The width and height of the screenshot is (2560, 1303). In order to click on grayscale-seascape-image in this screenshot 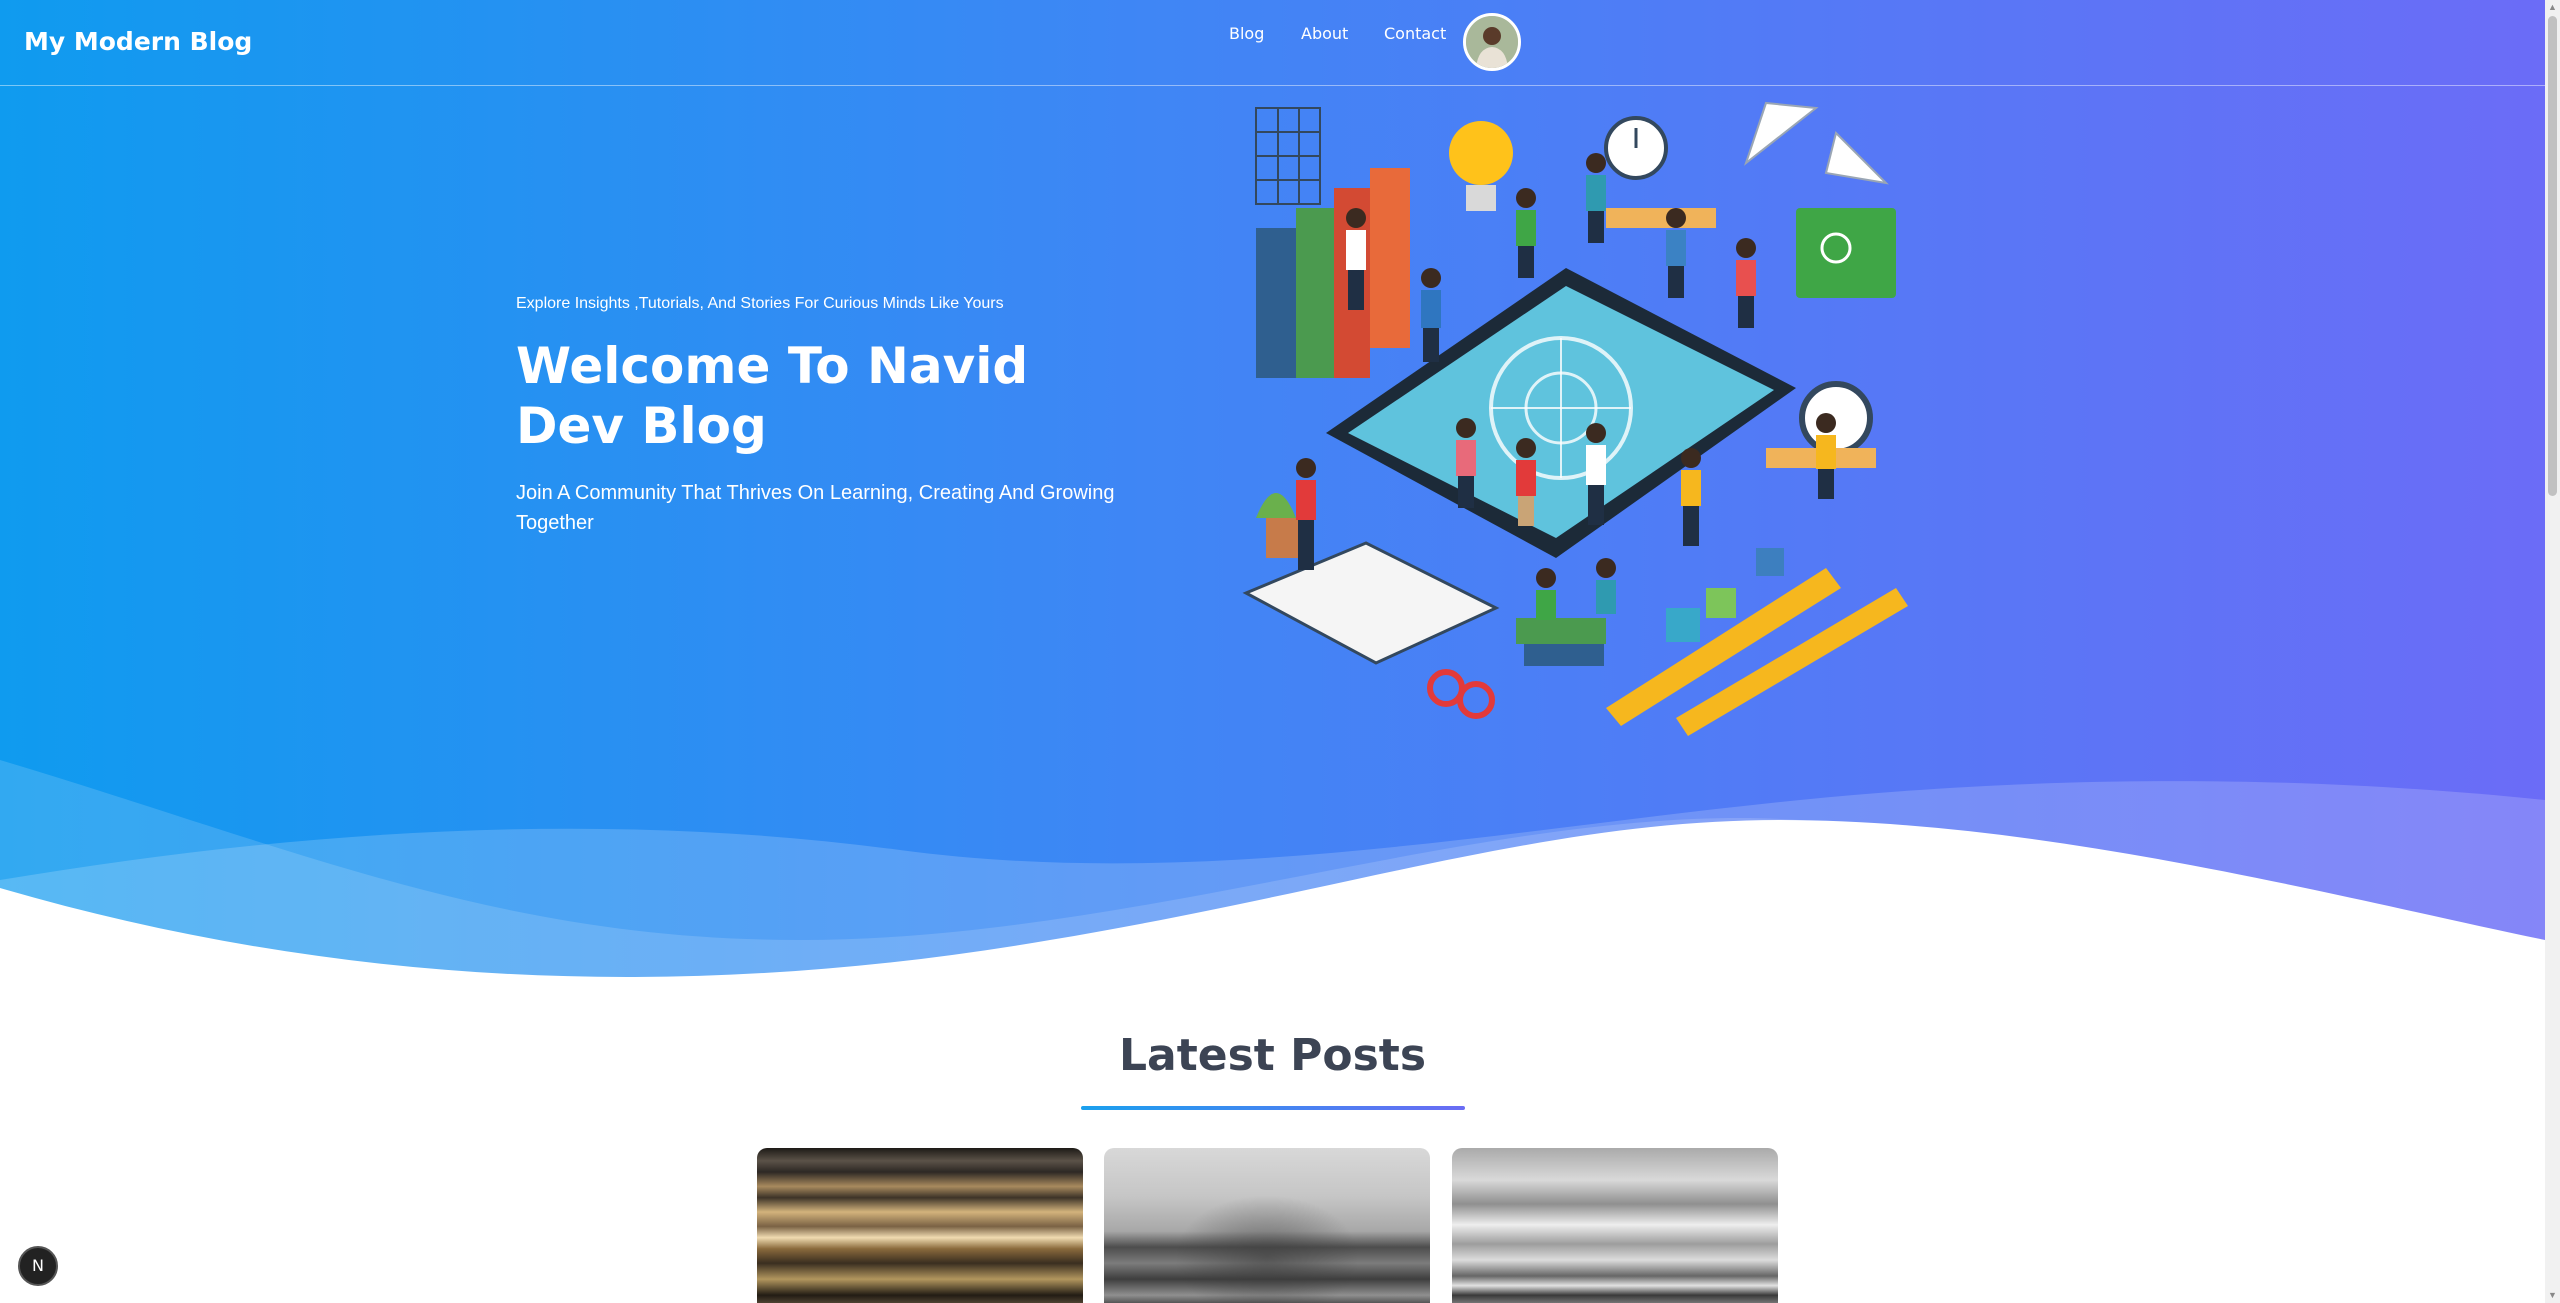, I will do `click(1615, 1225)`.